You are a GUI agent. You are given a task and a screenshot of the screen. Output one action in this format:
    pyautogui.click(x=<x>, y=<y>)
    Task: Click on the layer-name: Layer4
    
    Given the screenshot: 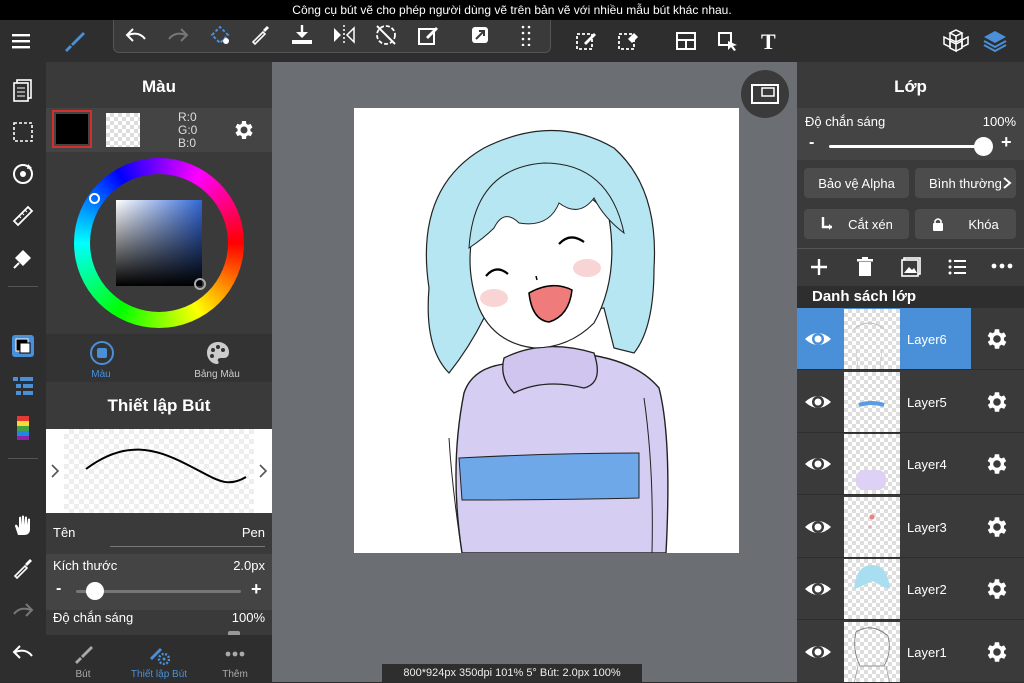 What is the action you would take?
    pyautogui.click(x=927, y=464)
    